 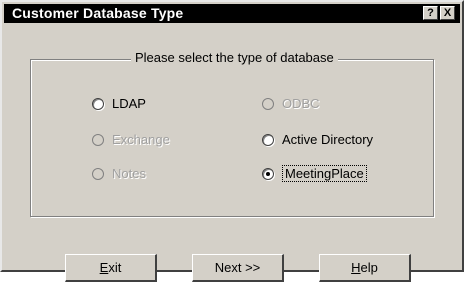 What do you see at coordinates (369, 267) in the screenshot?
I see `help-label-rest: elp` at bounding box center [369, 267].